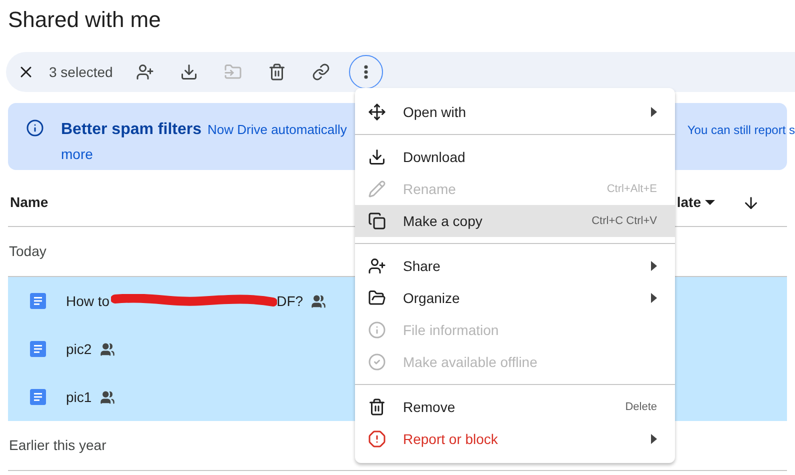 The height and width of the screenshot is (475, 795). What do you see at coordinates (79, 349) in the screenshot?
I see `file-name: pic2` at bounding box center [79, 349].